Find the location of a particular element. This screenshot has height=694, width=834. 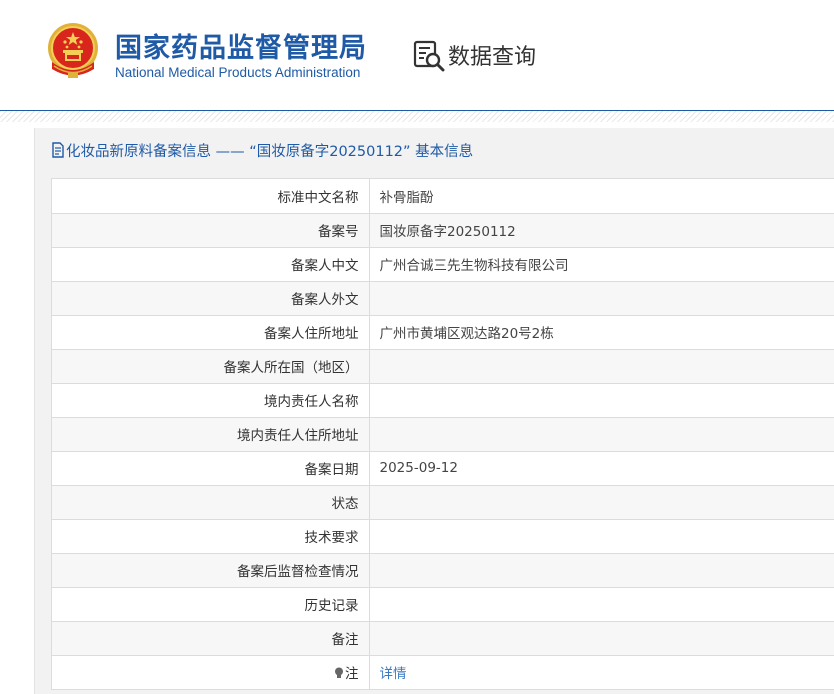

row-label: 备案人住所地址 is located at coordinates (211, 332).